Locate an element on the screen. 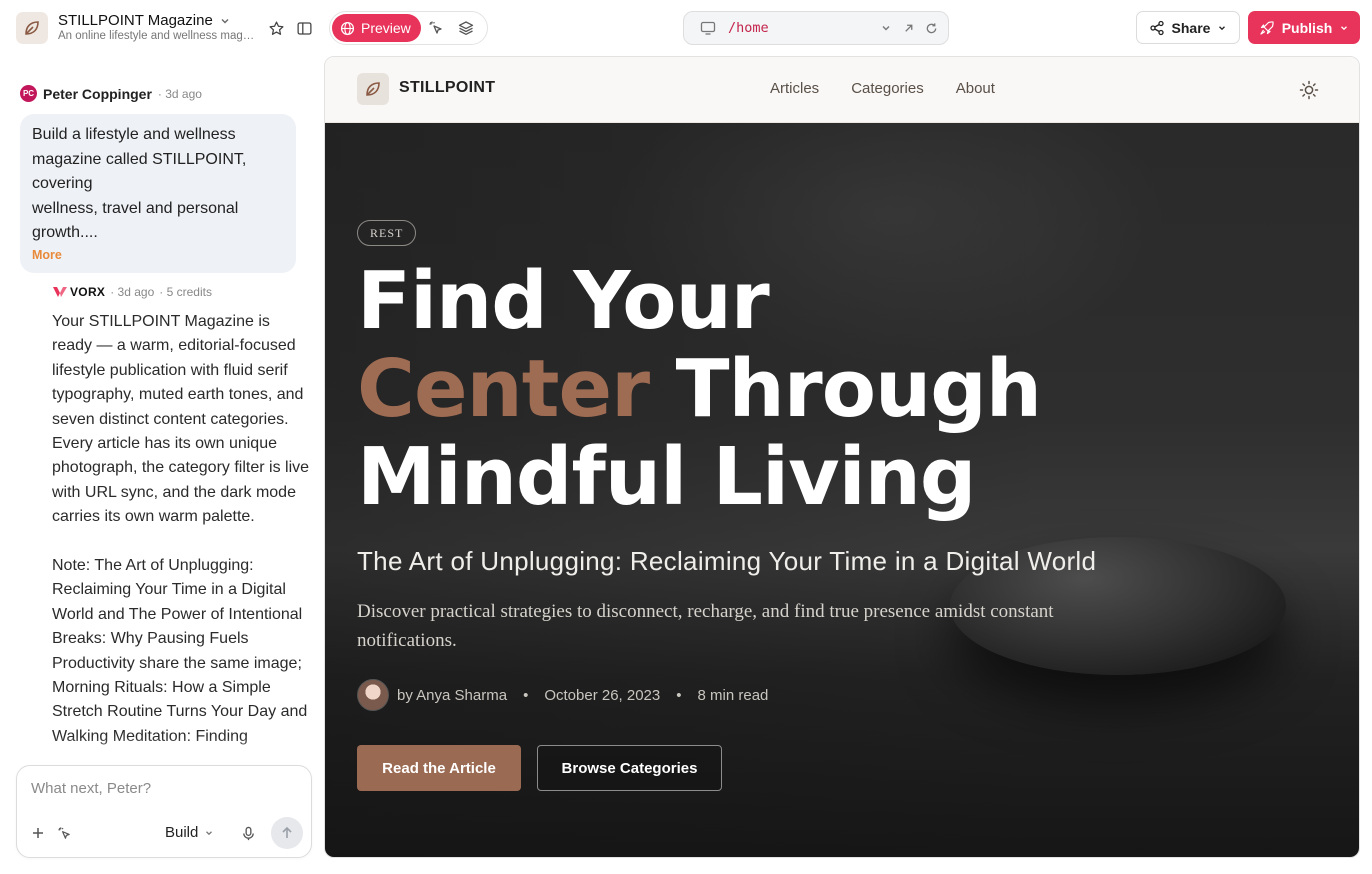  author-avatar is located at coordinates (373, 695).